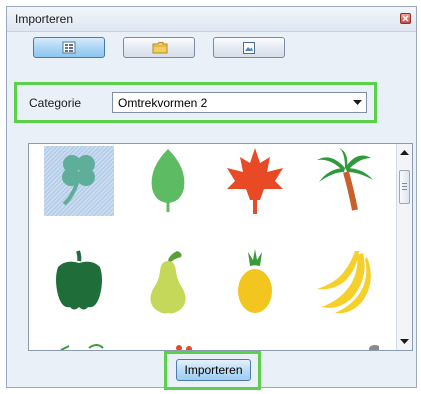  What do you see at coordinates (163, 103) in the screenshot?
I see `category-value: Omtrekvormen 2` at bounding box center [163, 103].